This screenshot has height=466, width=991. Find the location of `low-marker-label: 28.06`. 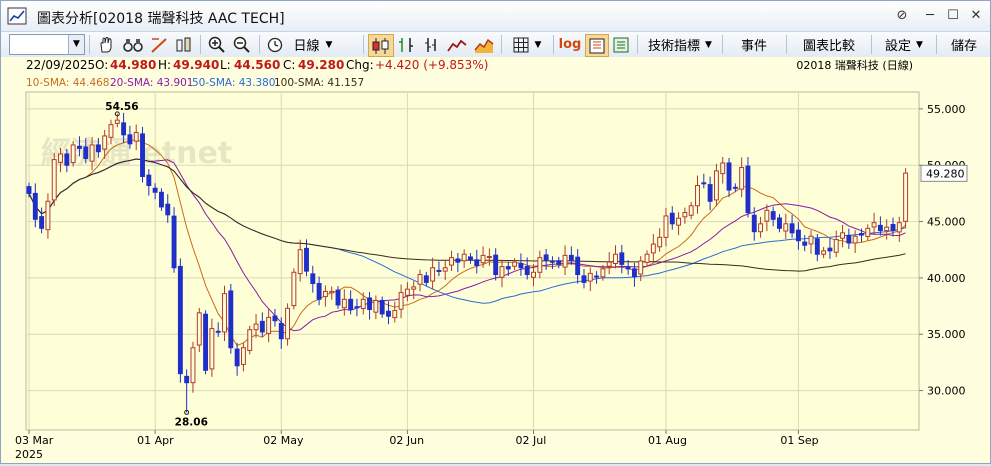

low-marker-label: 28.06 is located at coordinates (191, 422).